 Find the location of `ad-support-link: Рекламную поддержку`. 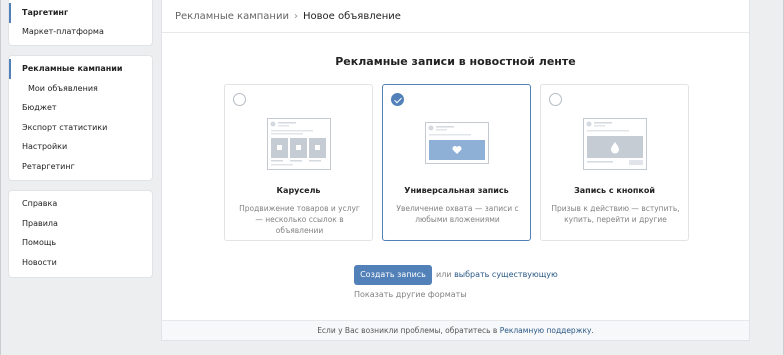

ad-support-link: Рекламную поддержку is located at coordinates (546, 330).